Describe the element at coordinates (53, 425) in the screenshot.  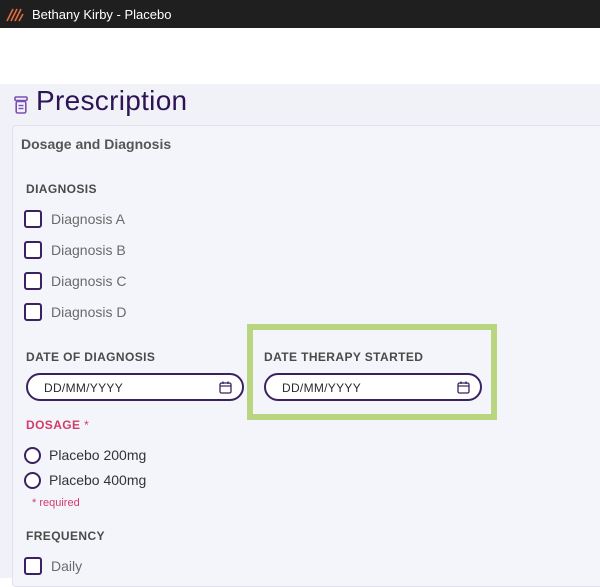
I see `dosage-label-text: DOSAGE` at that location.